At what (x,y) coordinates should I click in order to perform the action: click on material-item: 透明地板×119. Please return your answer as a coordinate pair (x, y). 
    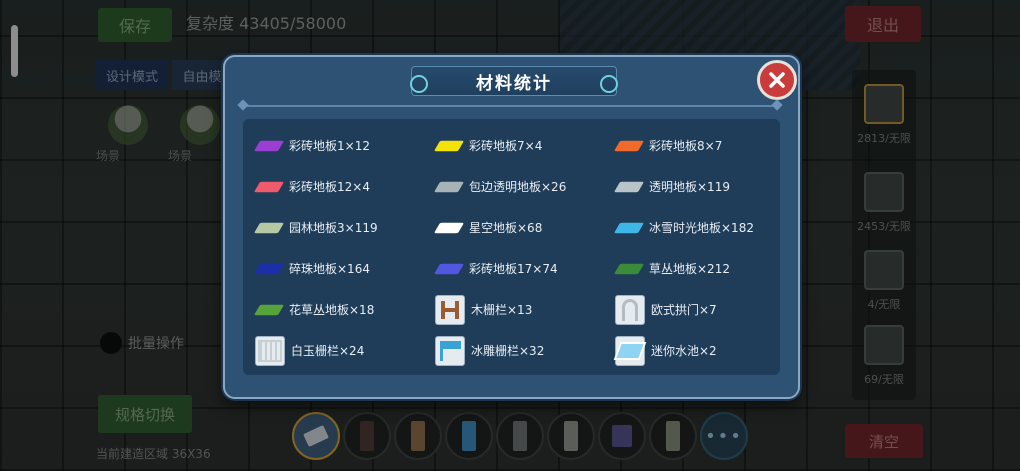
    Looking at the image, I should click on (699, 186).